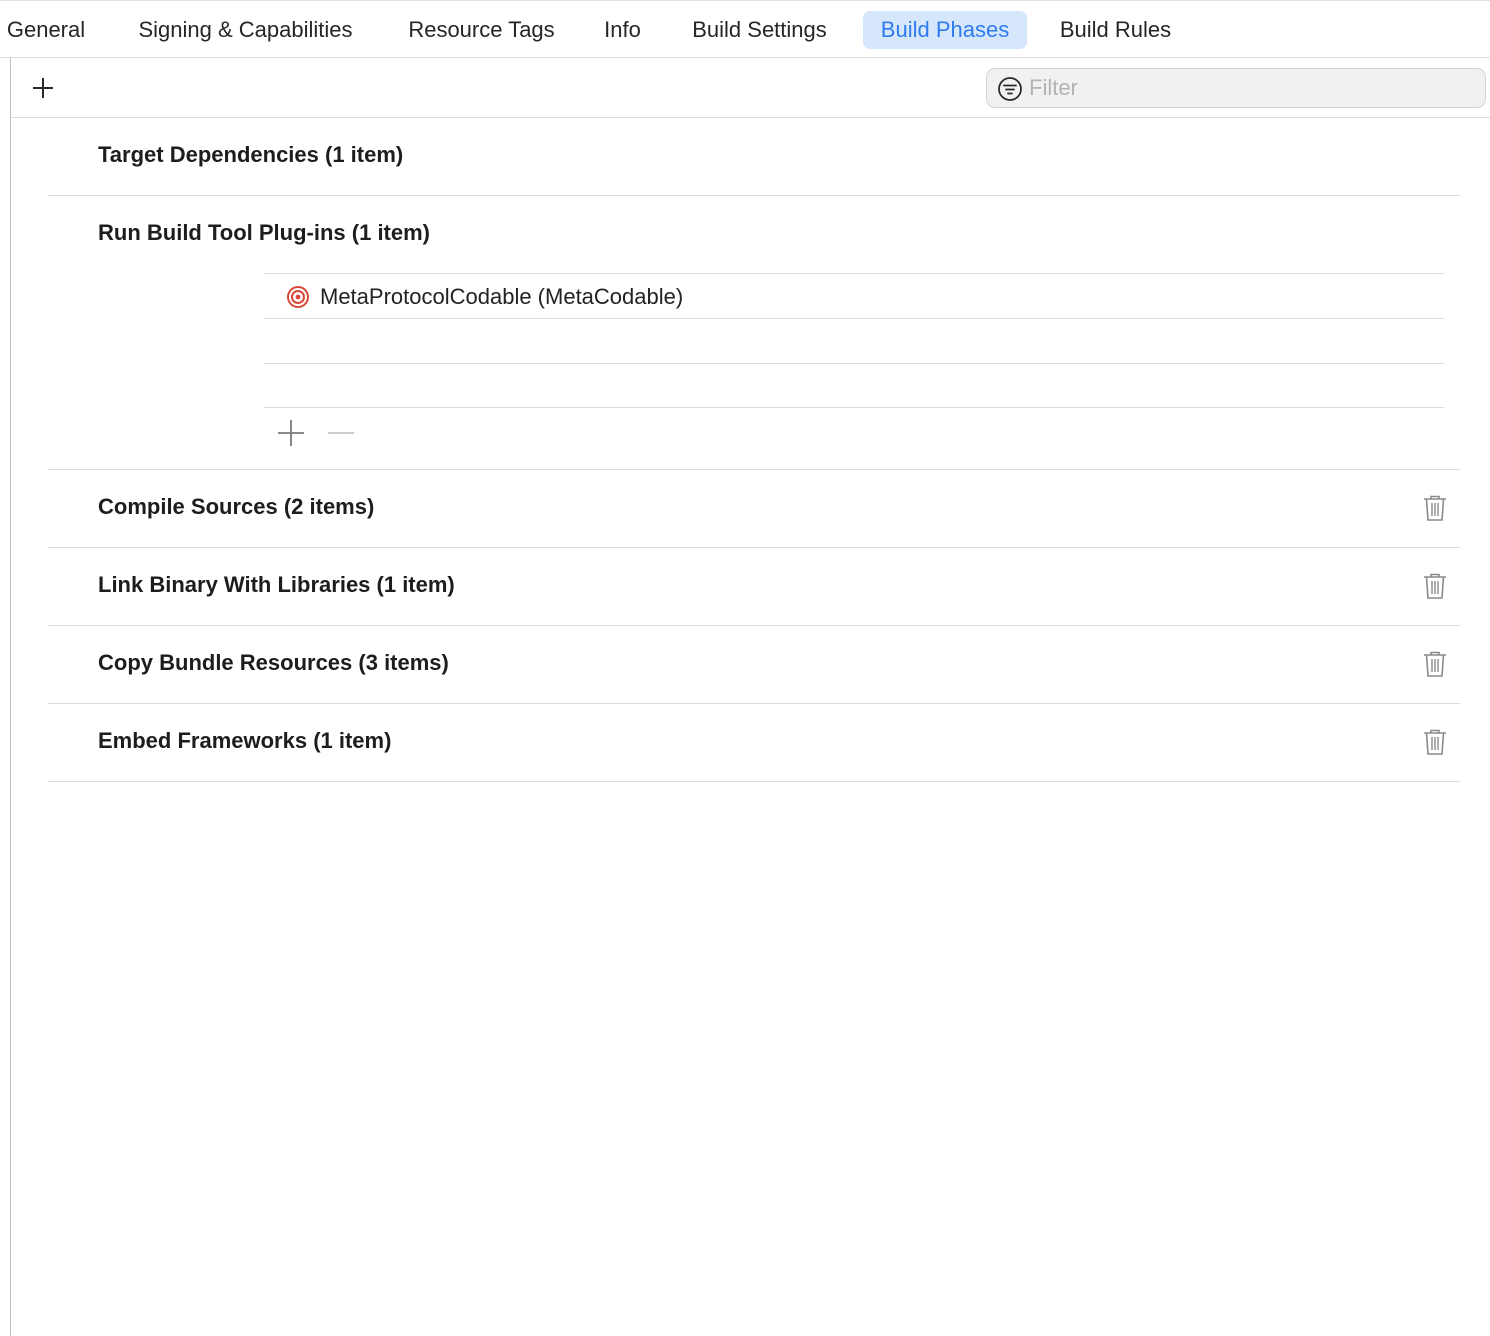  Describe the element at coordinates (750, 88) in the screenshot. I see `phases-toolbar` at that location.